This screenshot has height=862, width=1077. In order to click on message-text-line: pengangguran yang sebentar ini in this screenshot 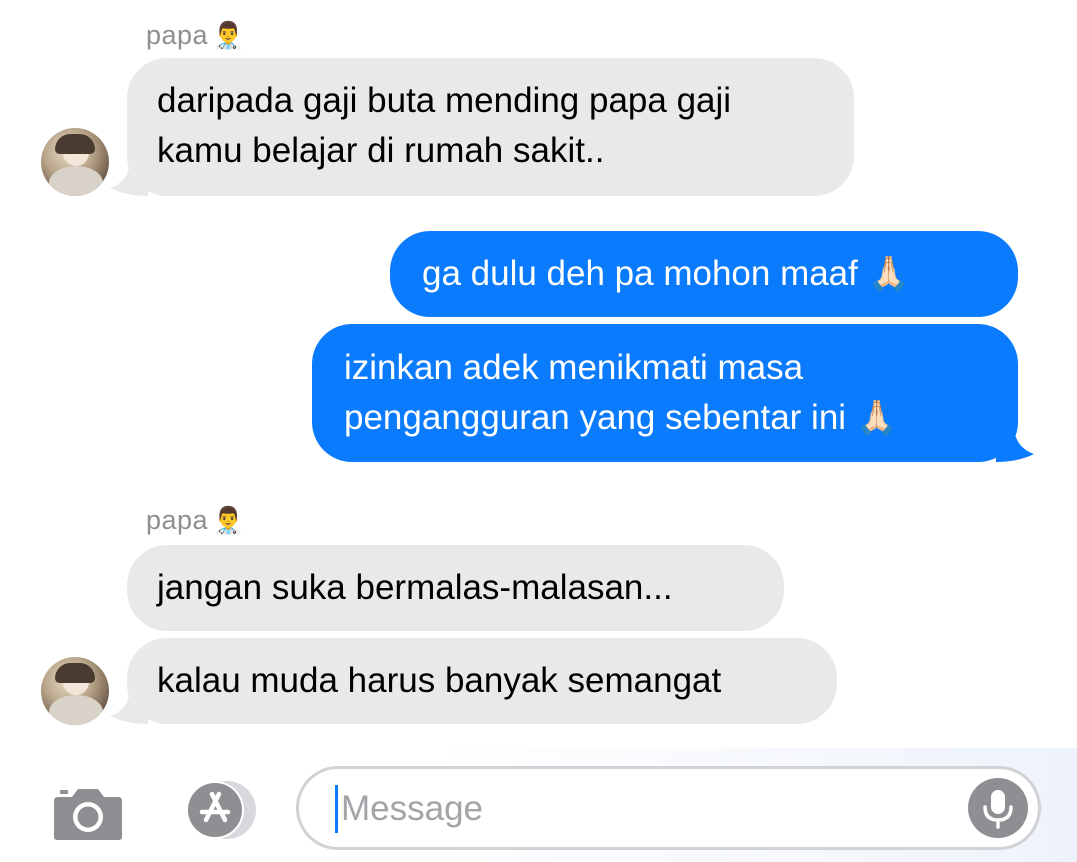, I will do `click(595, 417)`.